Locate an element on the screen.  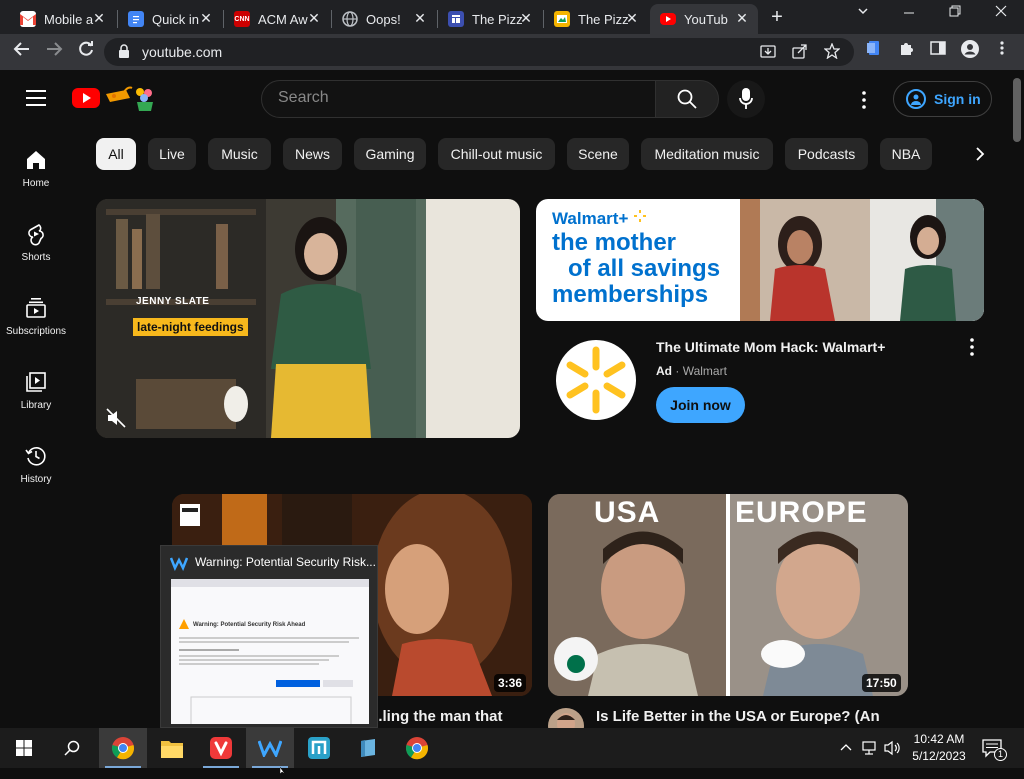
youtube-logo is located at coordinates (86, 98).